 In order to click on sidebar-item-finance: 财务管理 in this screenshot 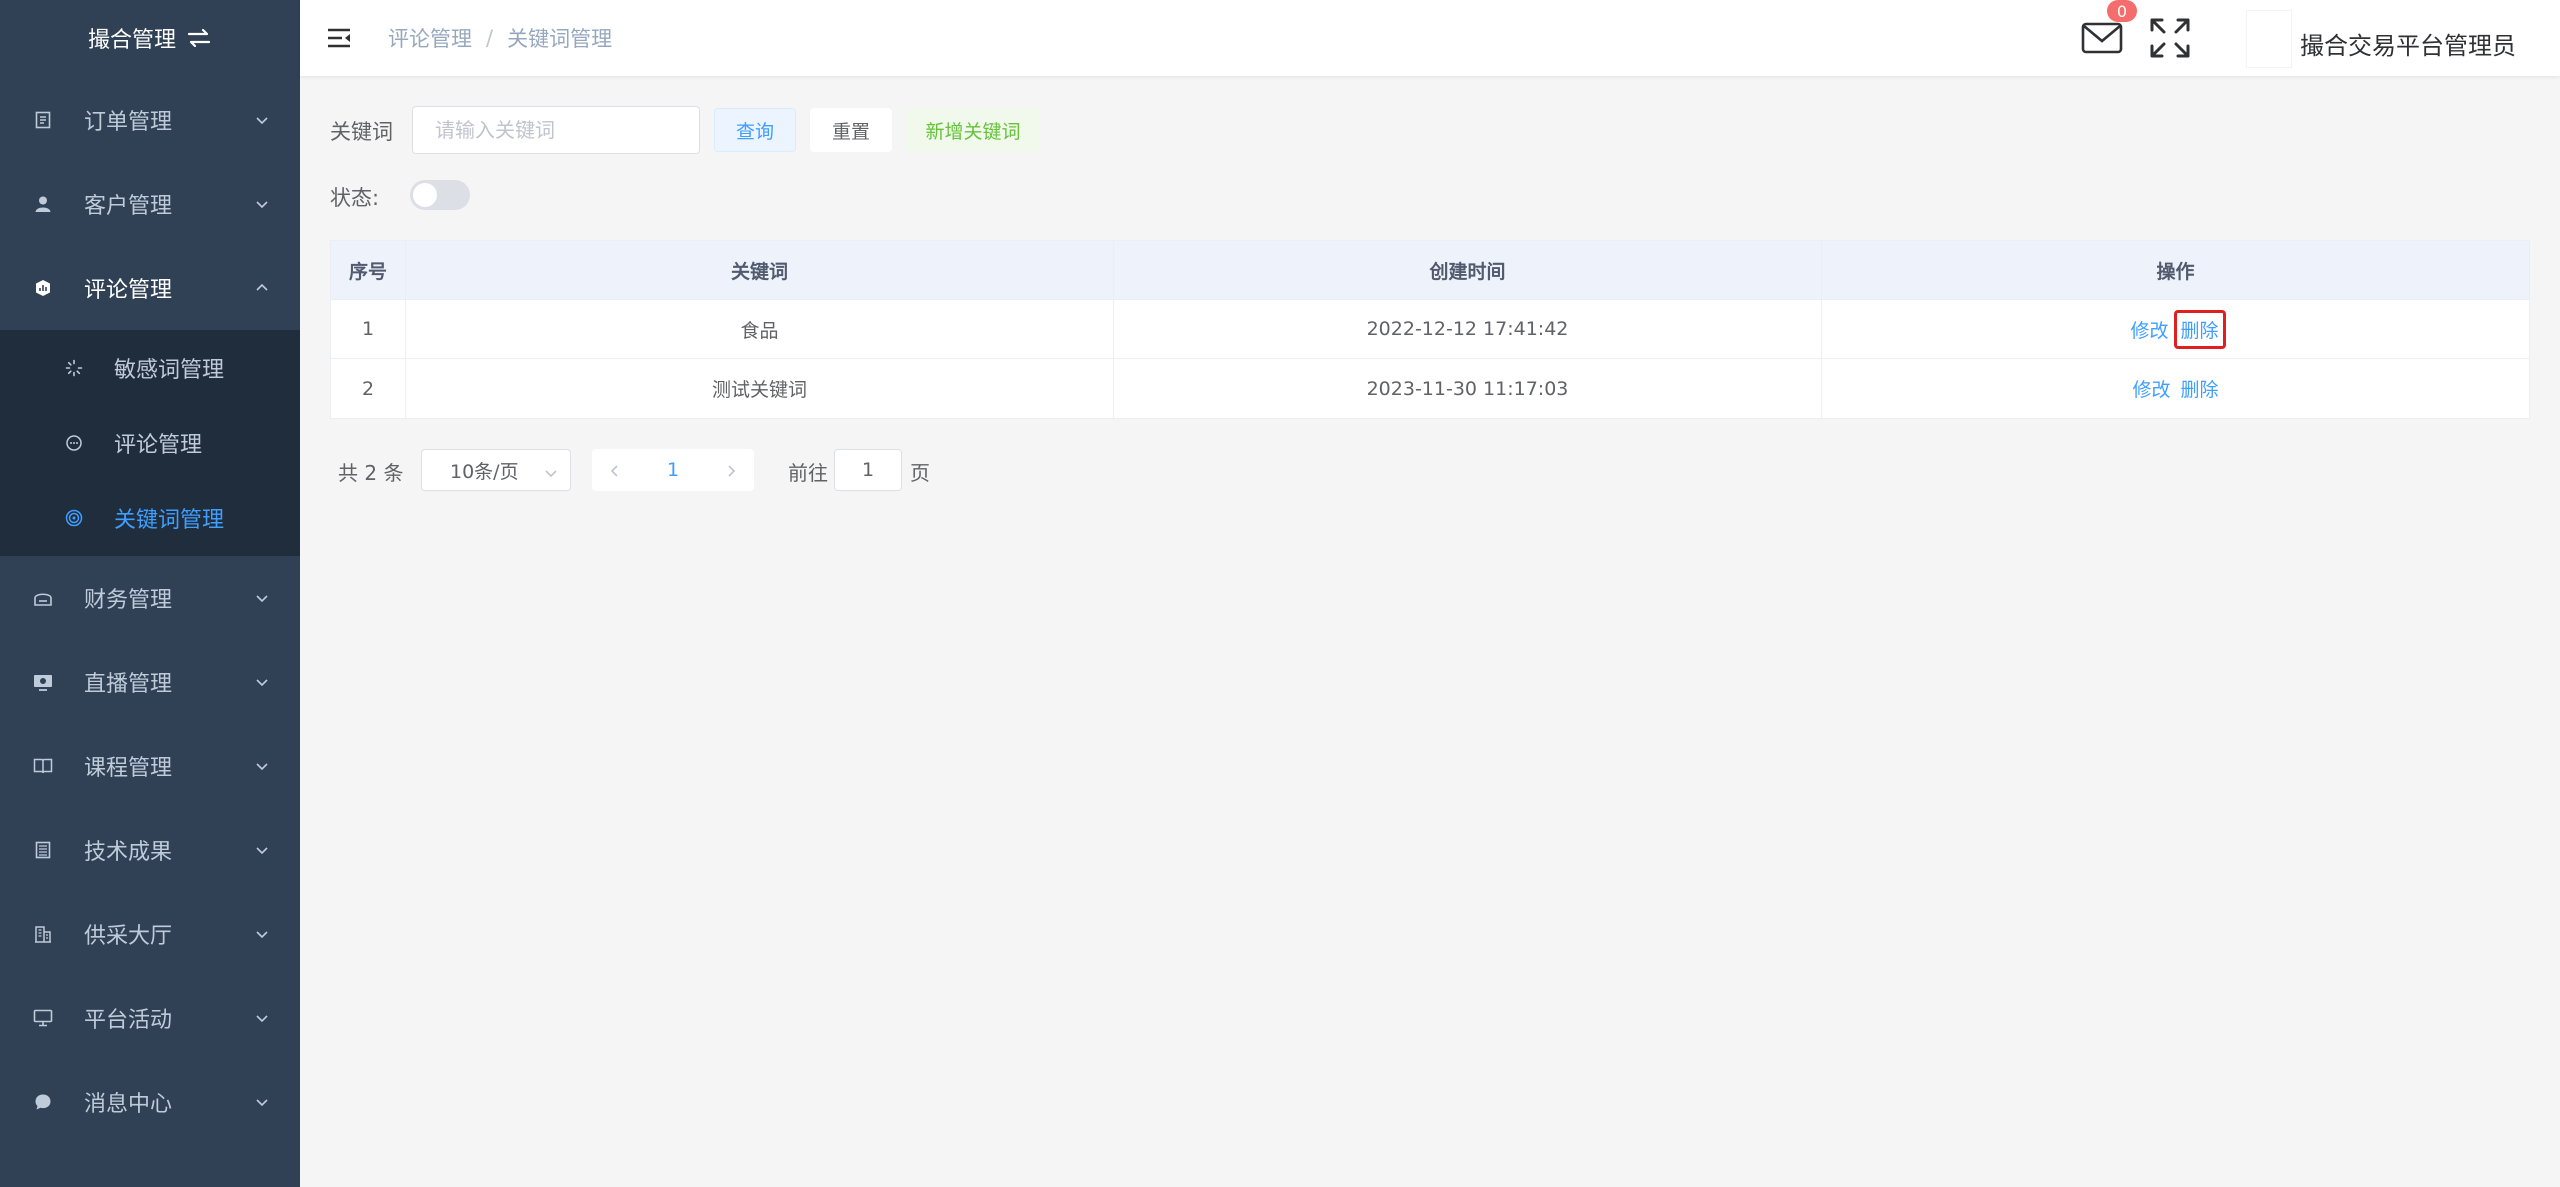, I will do `click(150, 598)`.